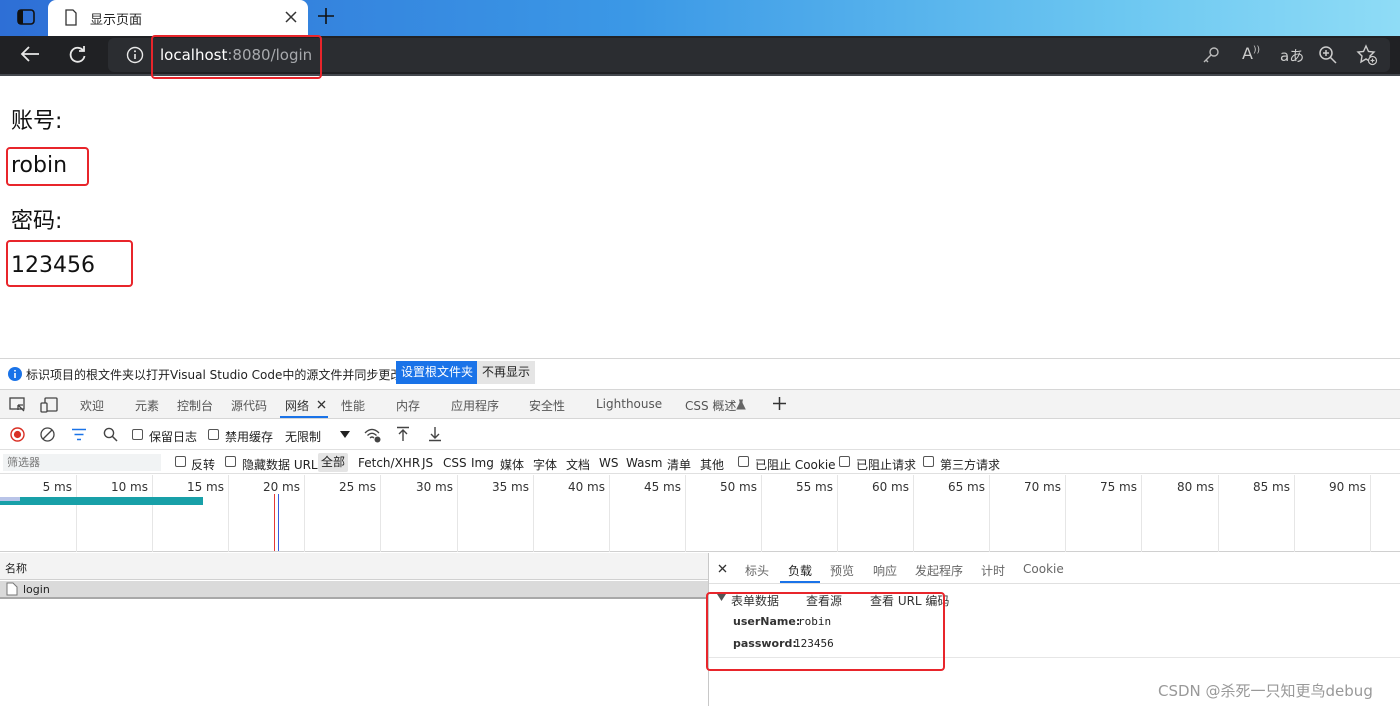 The image size is (1400, 706). Describe the element at coordinates (825, 631) in the screenshot. I see `payload-highlight-box` at that location.